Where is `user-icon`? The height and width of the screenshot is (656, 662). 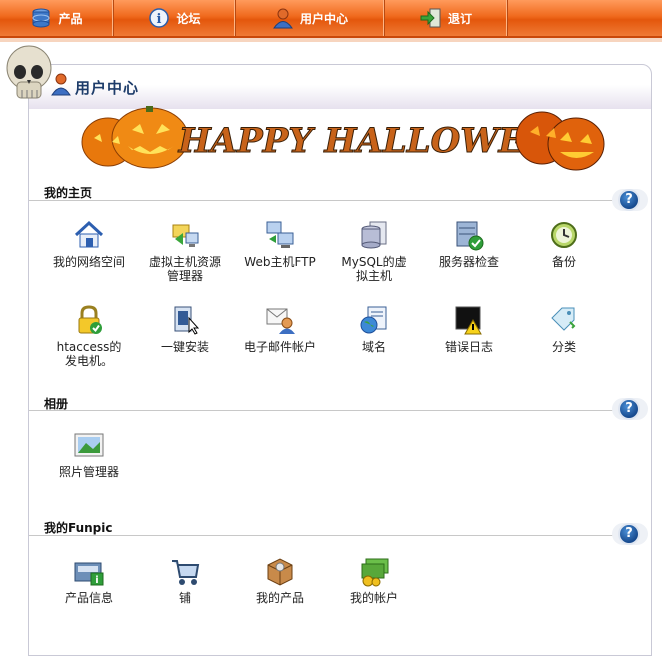 user-icon is located at coordinates (283, 18).